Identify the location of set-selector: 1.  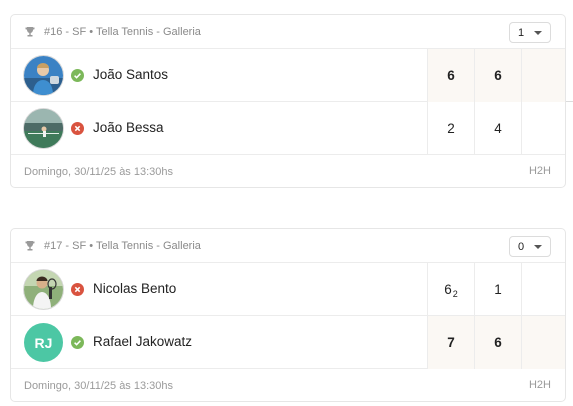
(530, 32).